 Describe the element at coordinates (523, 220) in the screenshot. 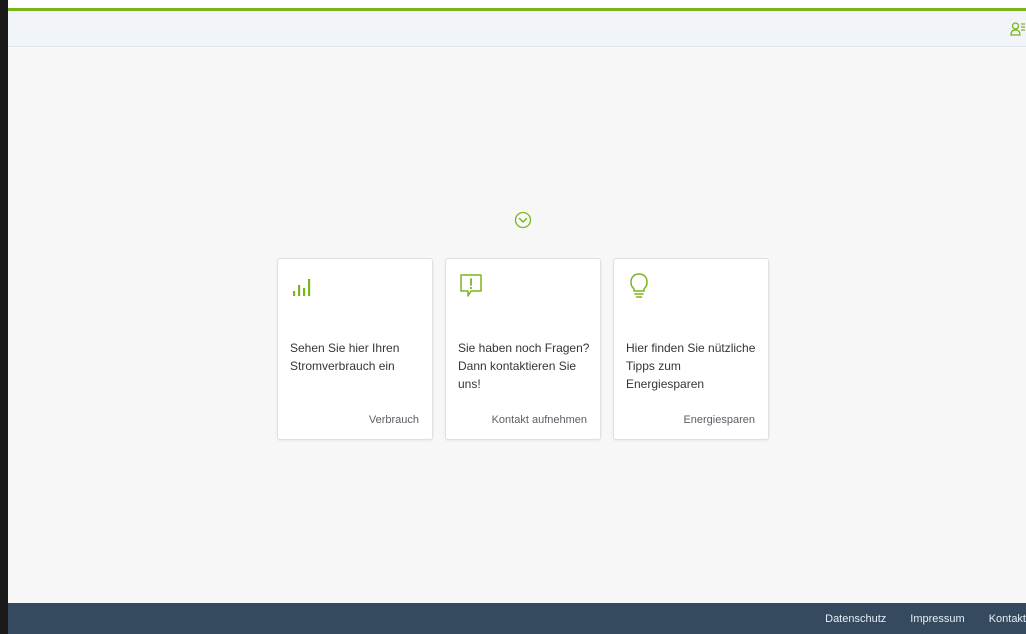

I see `chevron-down-circle-icon` at that location.